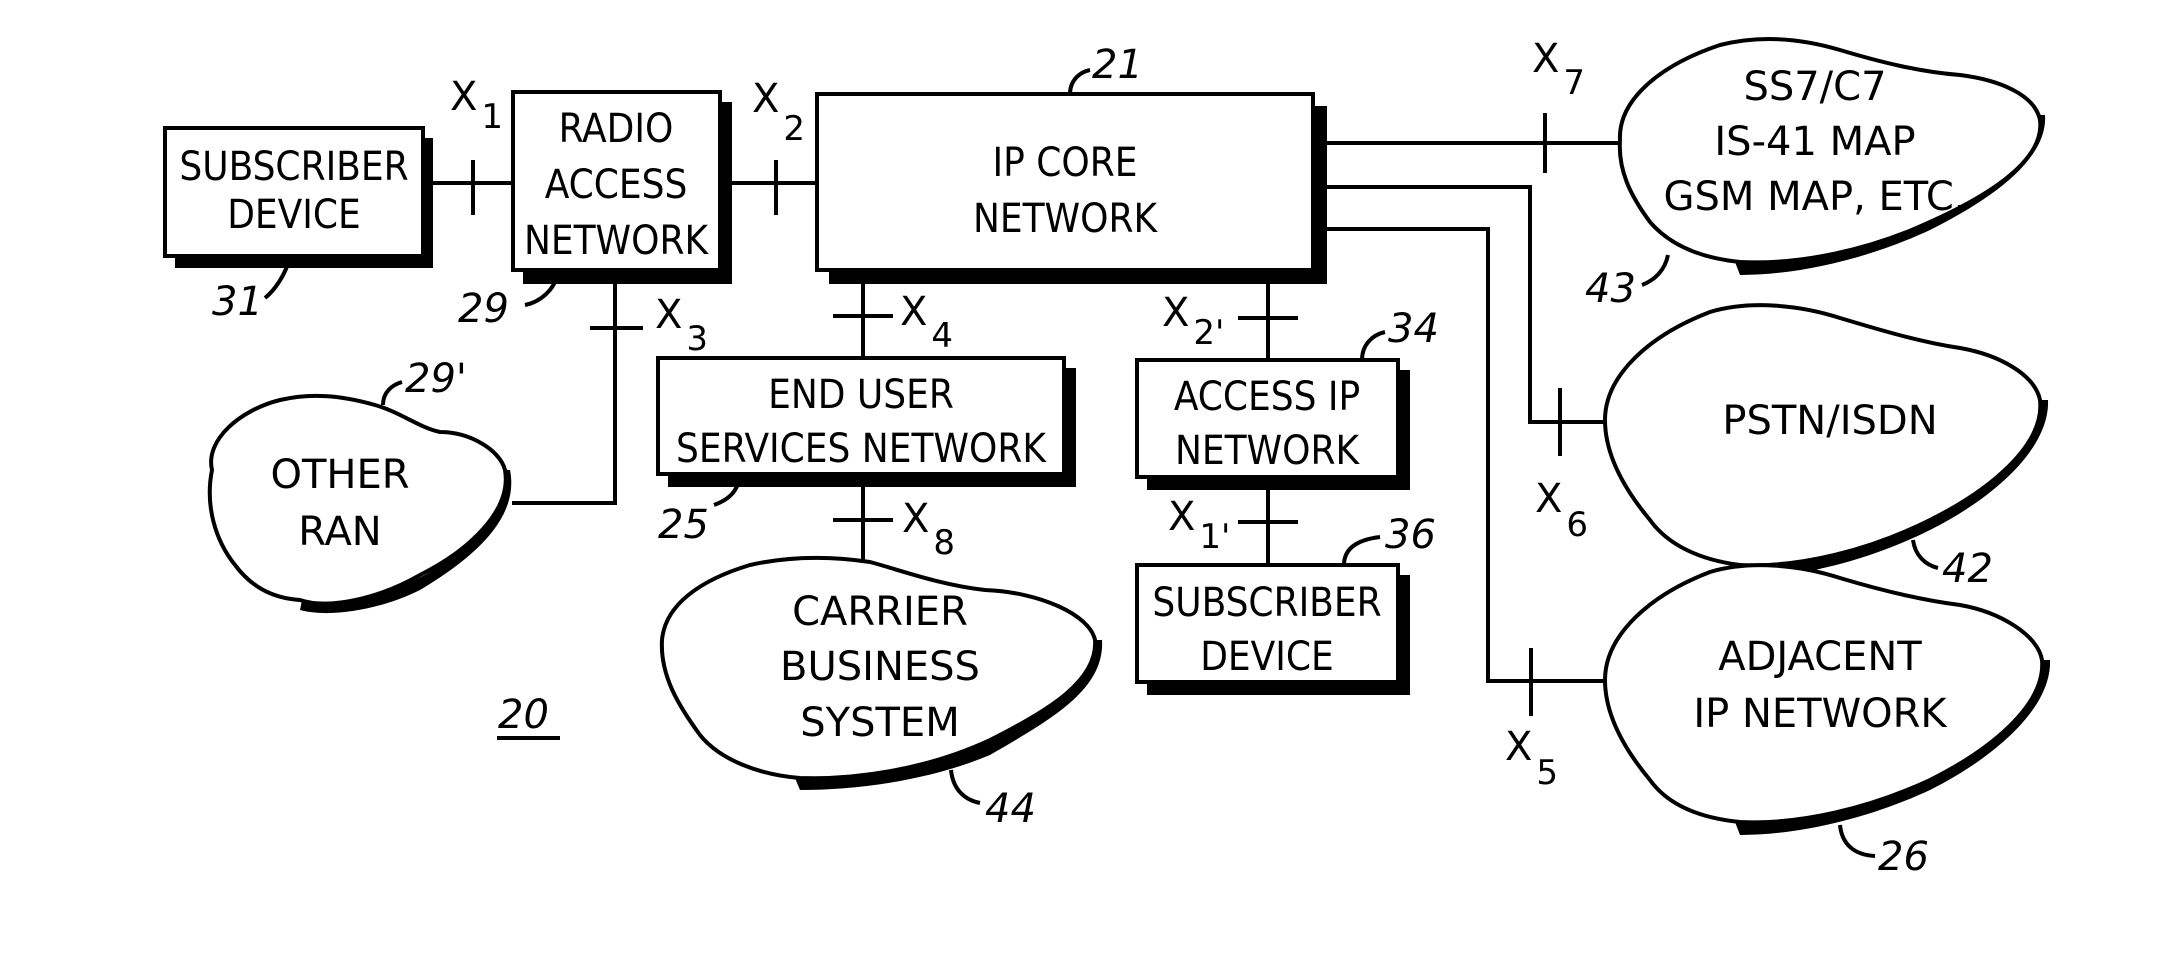  What do you see at coordinates (1117, 65) in the screenshot?
I see `ref-label-21: 21` at bounding box center [1117, 65].